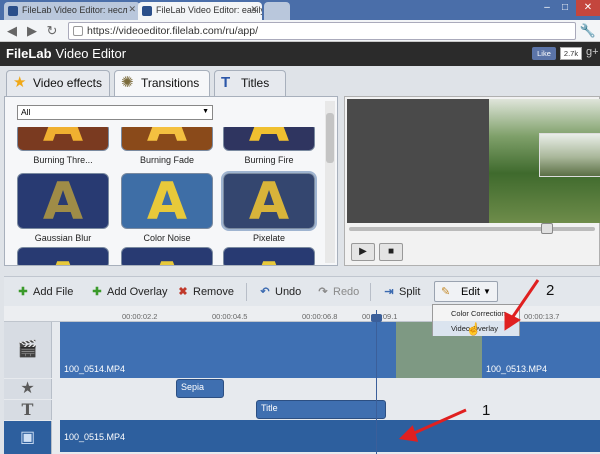 This screenshot has height=454, width=600. What do you see at coordinates (550, 290) in the screenshot?
I see `annotation-number-2: 2` at bounding box center [550, 290].